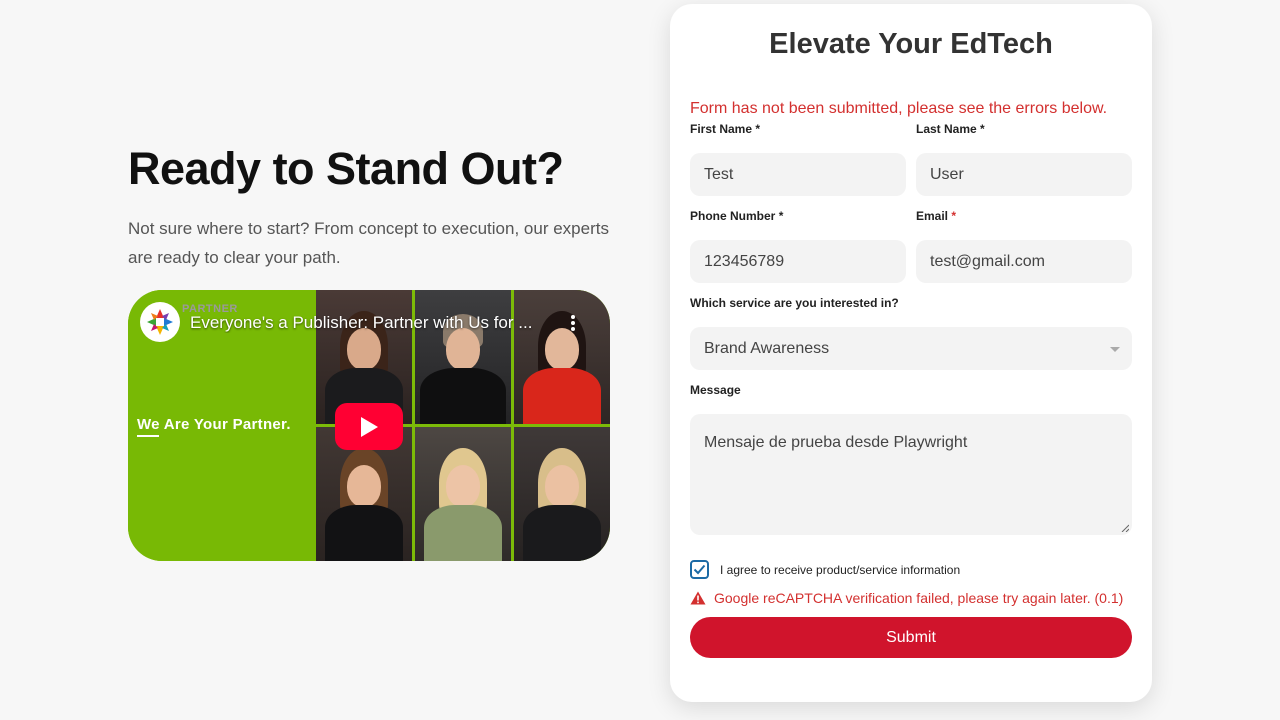  What do you see at coordinates (836, 442) in the screenshot?
I see `message-value: Mensaje de prueba desde Playwright` at bounding box center [836, 442].